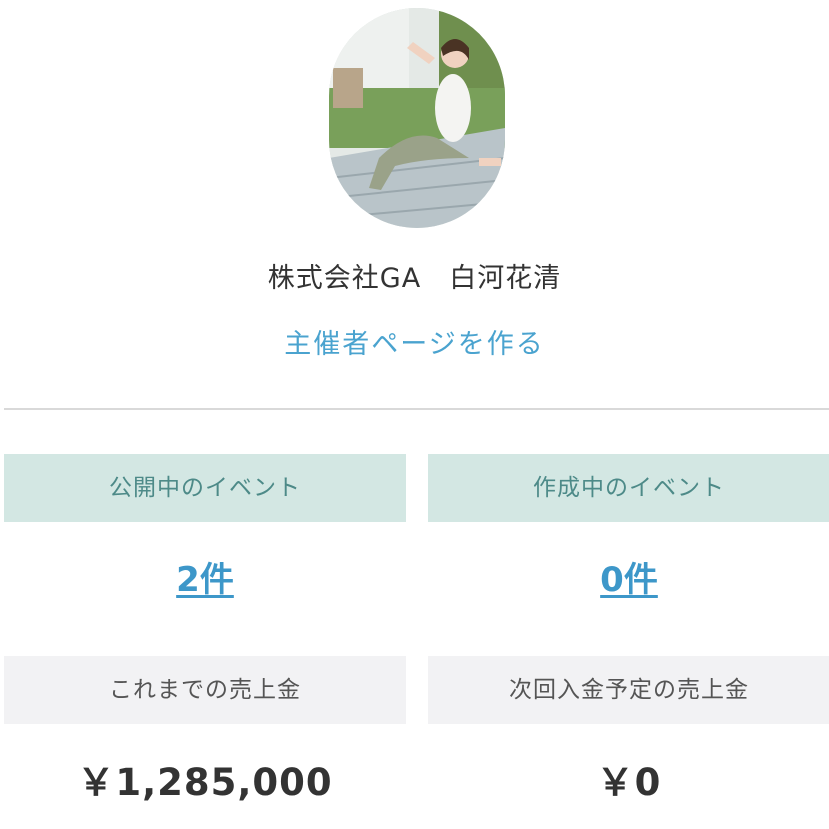 This screenshot has height=829, width=829. I want to click on section-divider, so click(416, 409).